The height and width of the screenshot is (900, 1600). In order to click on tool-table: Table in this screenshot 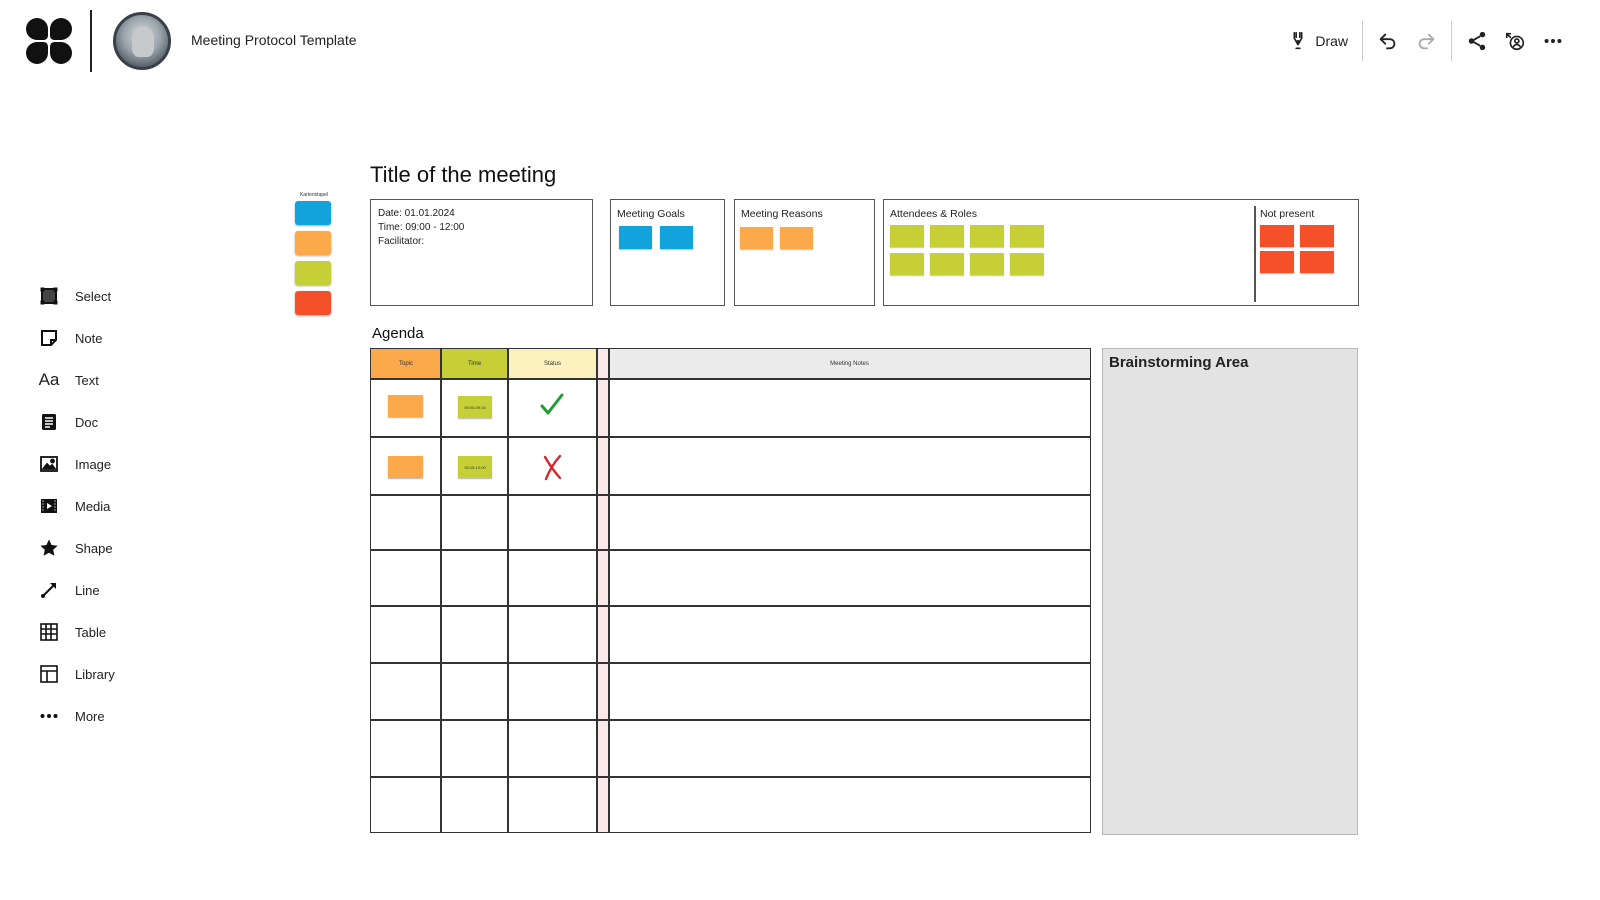, I will do `click(98, 632)`.